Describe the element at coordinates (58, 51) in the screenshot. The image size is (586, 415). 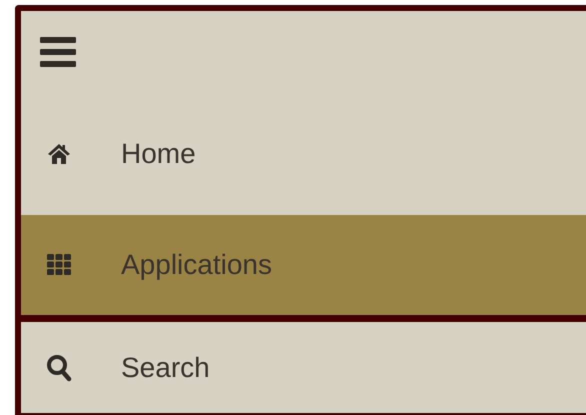
I see `menu-icon` at that location.